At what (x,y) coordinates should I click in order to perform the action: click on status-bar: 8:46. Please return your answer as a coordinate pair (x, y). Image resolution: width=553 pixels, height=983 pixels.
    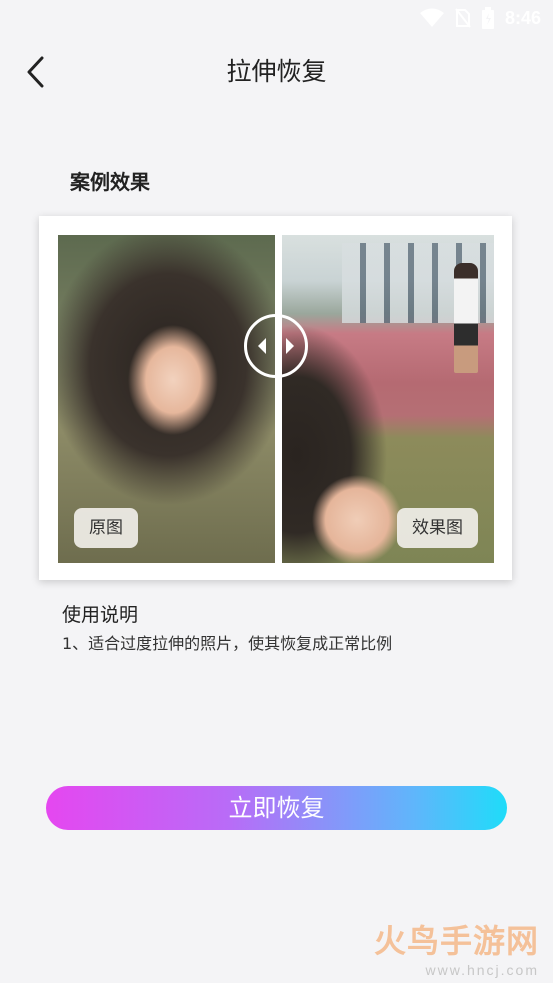
    Looking at the image, I should click on (276, 18).